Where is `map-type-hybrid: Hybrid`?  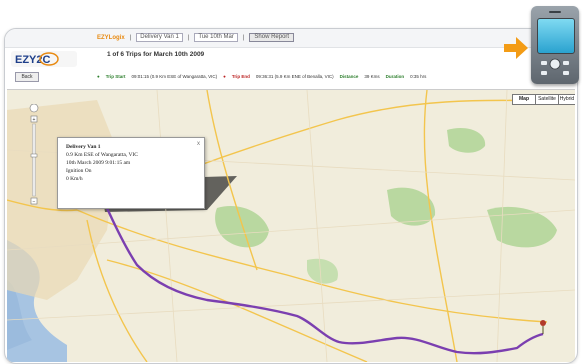
map-type-hybrid: Hybrid is located at coordinates (566, 99).